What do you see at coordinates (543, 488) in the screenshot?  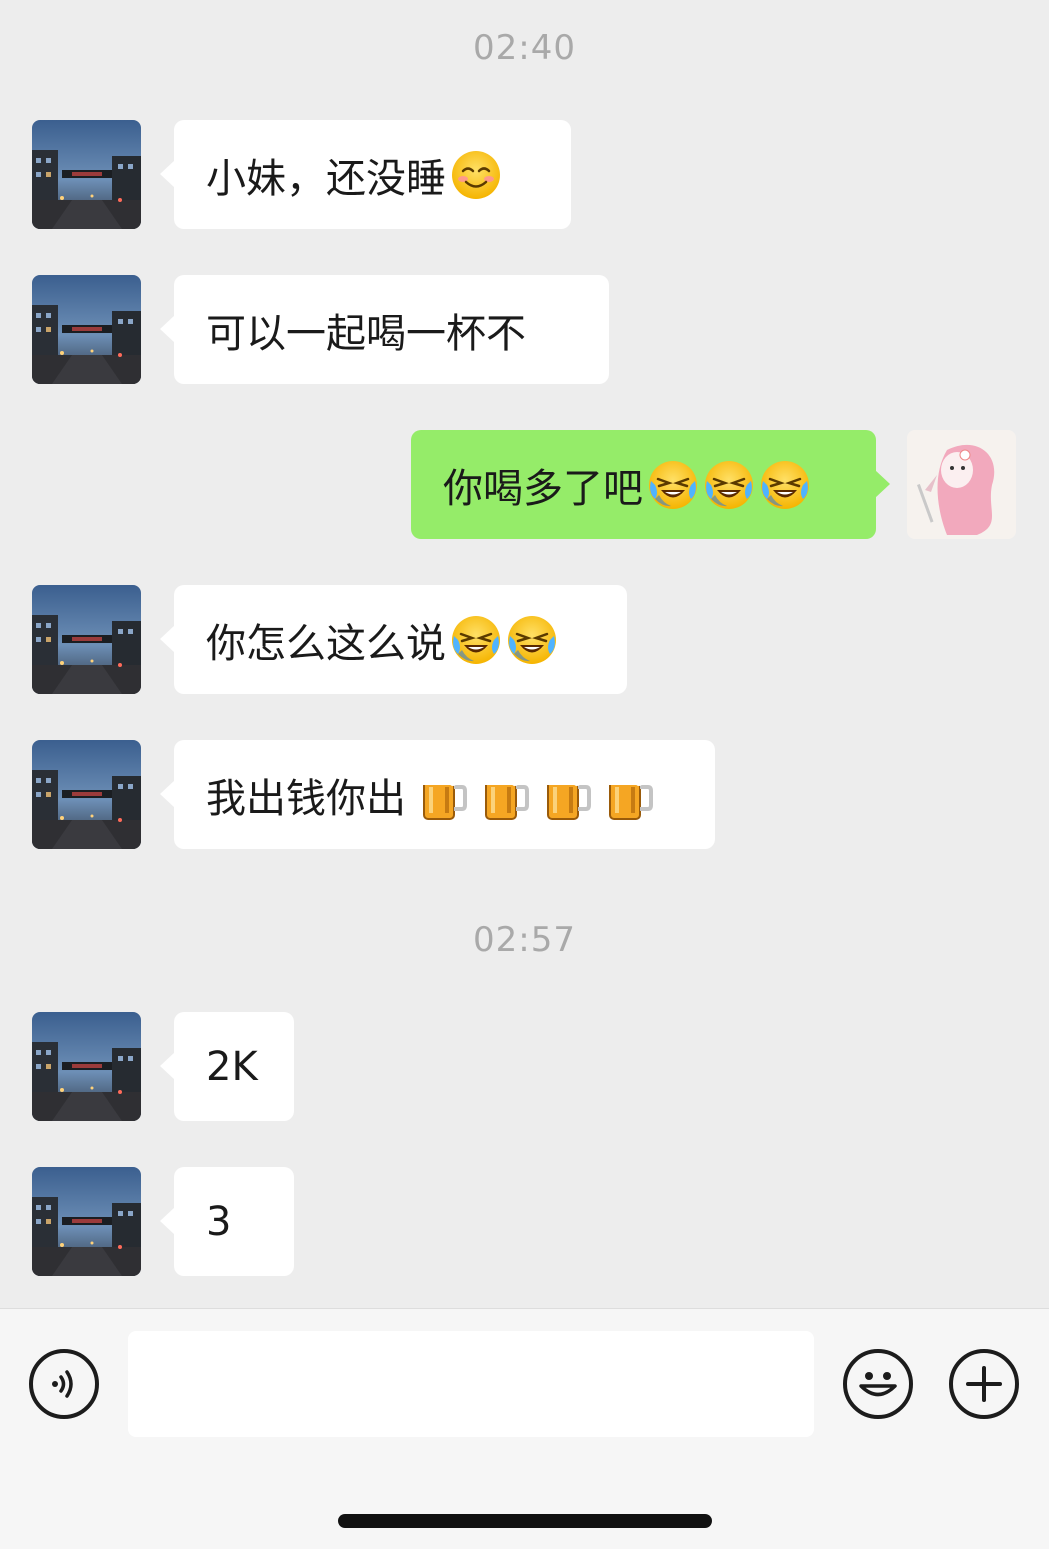 I see `message-text: 你喝多了吧` at bounding box center [543, 488].